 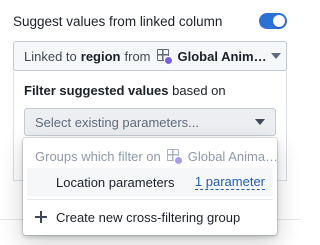 I want to click on suggest-values-row: Suggest values from linked column, so click(x=150, y=21).